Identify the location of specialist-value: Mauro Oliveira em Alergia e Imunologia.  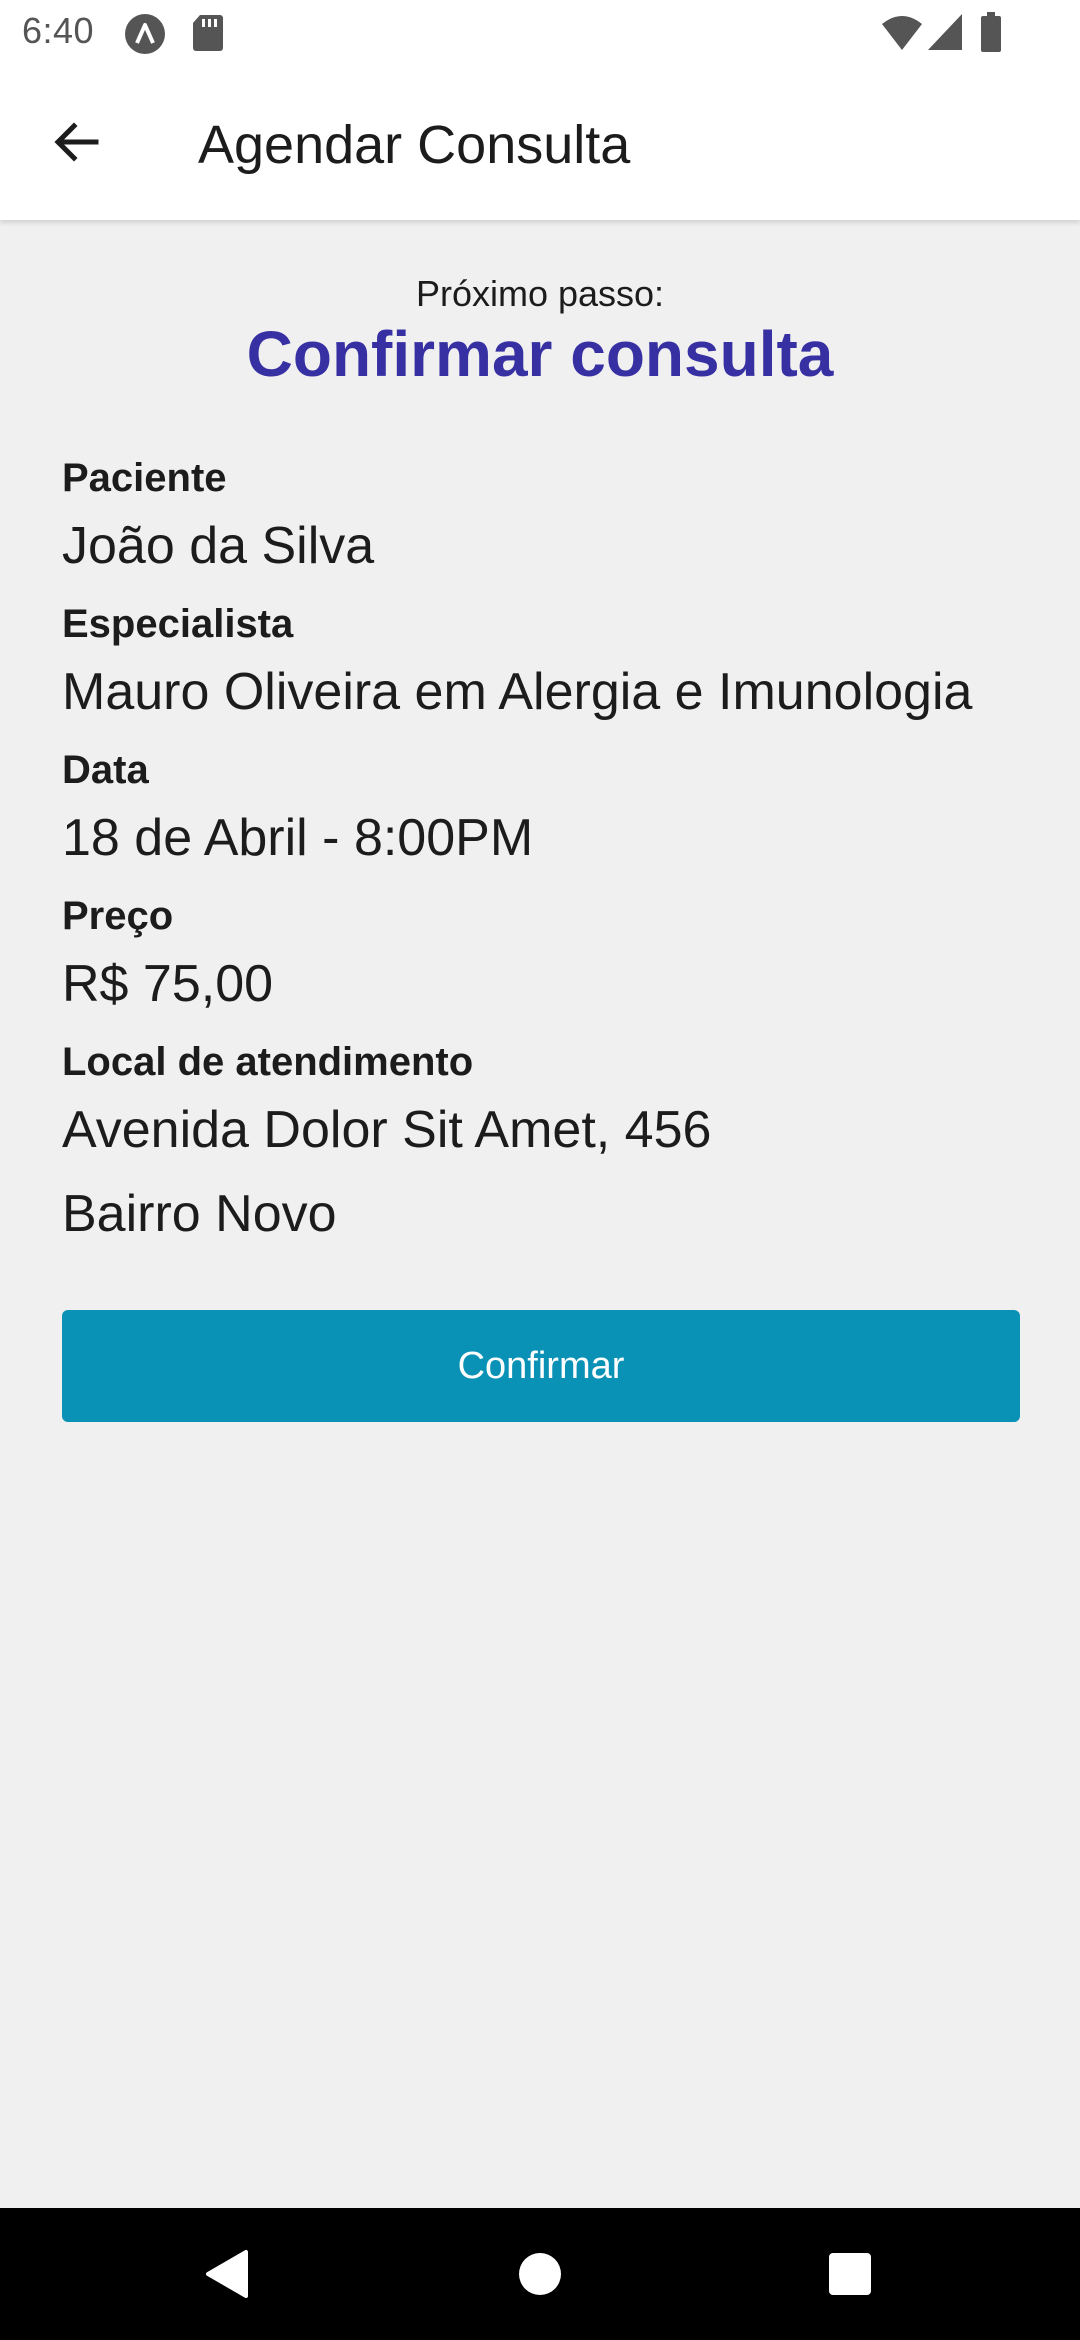
(517, 692).